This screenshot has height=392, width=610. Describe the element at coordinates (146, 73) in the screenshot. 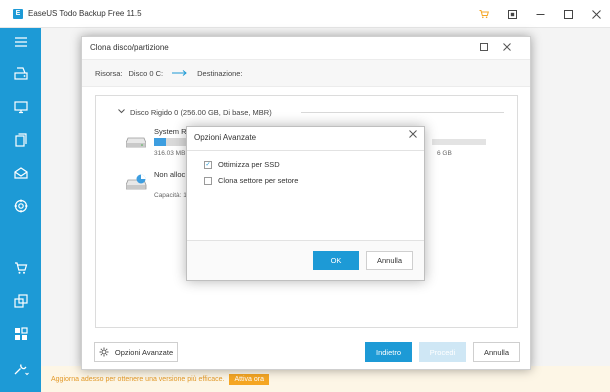

I see `source-value: Disco 0 C:` at that location.